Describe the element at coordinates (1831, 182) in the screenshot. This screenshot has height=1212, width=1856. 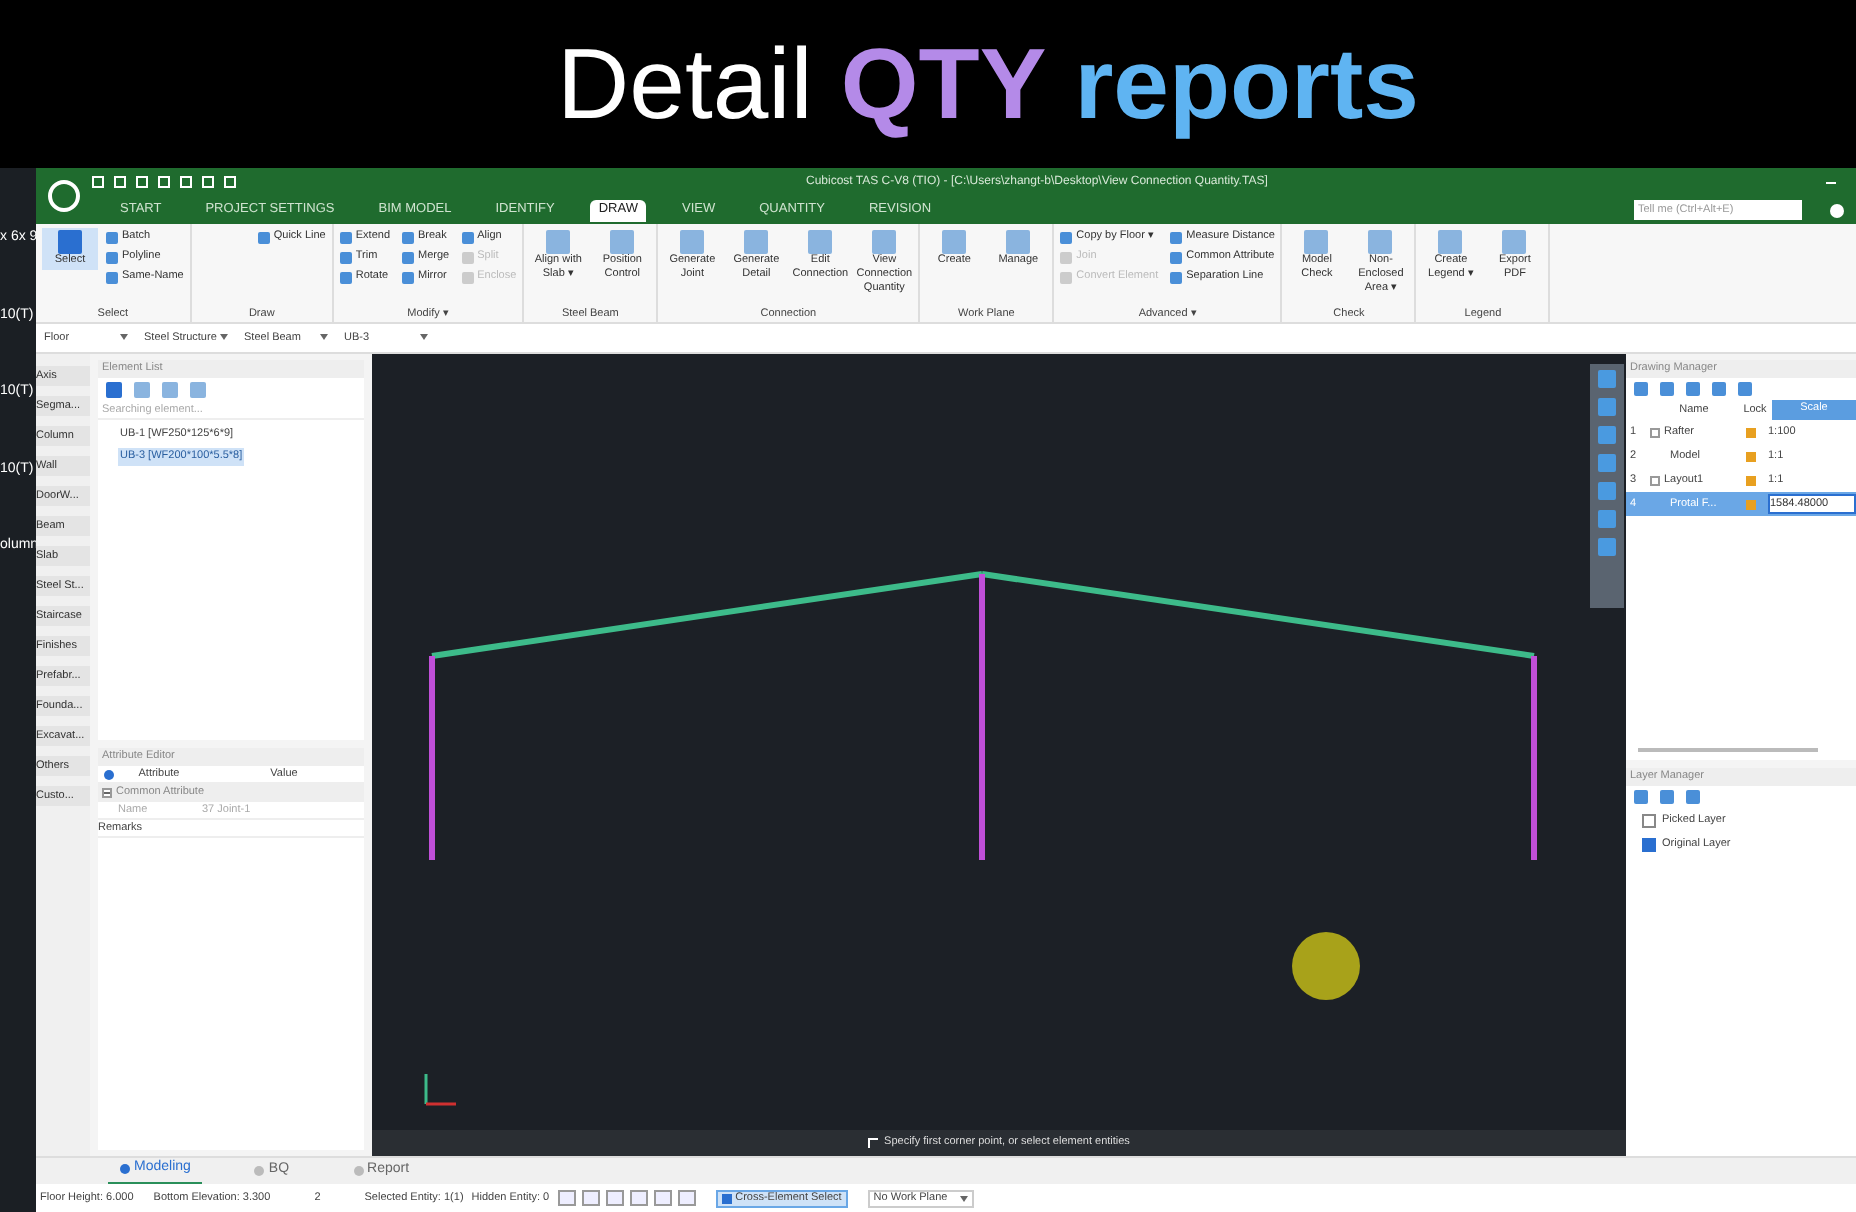
I see `minimize-button` at that location.